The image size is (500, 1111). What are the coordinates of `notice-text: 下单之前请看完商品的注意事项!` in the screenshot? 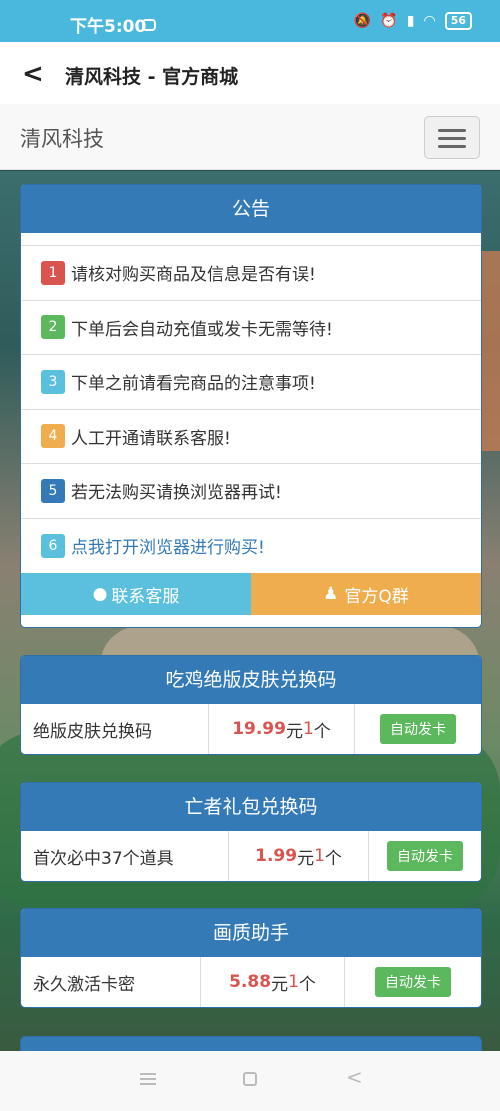 It's located at (193, 384).